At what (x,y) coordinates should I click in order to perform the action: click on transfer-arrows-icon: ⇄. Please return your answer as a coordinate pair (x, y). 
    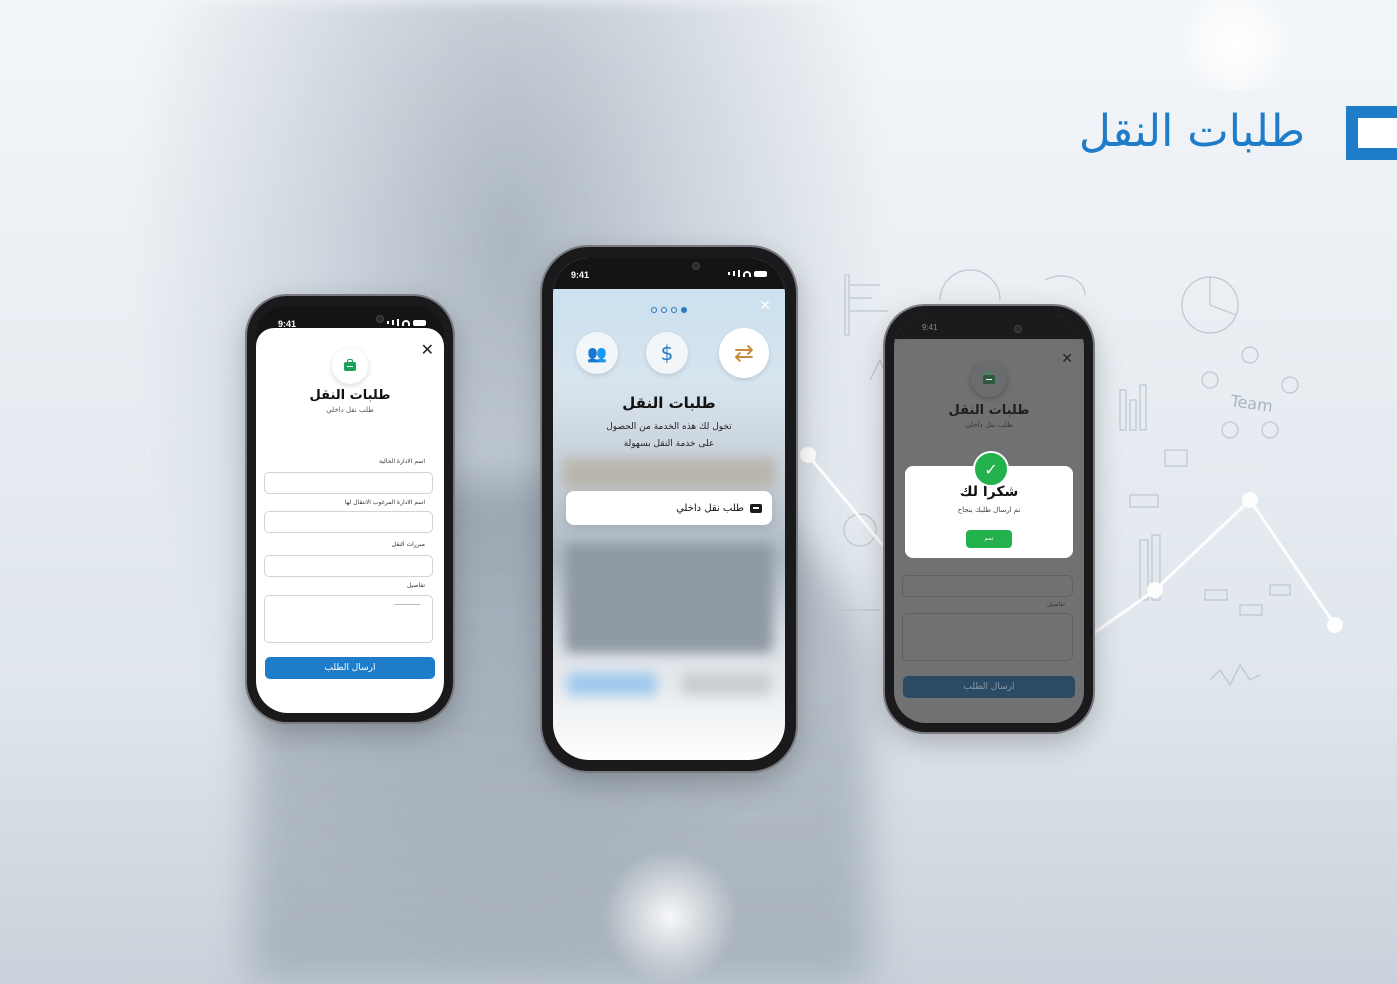
    Looking at the image, I should click on (744, 353).